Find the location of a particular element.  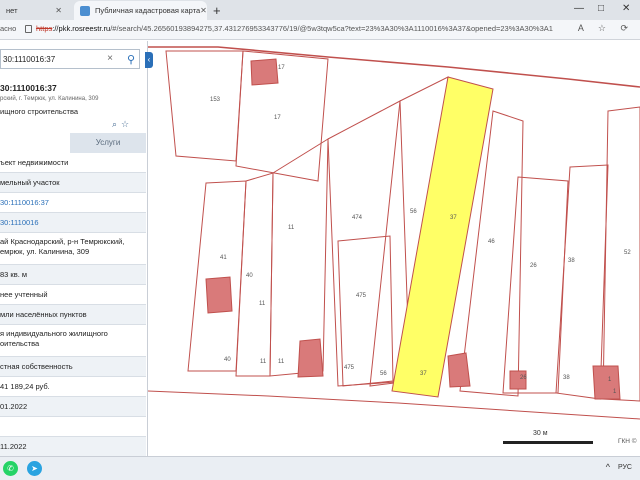

object-actions: ⌕☆ is located at coordinates (122, 124).